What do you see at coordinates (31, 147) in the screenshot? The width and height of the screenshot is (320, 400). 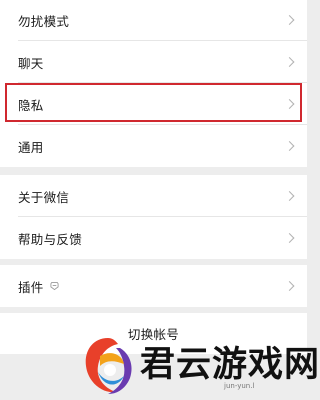 I see `settings-item-label: 通用` at bounding box center [31, 147].